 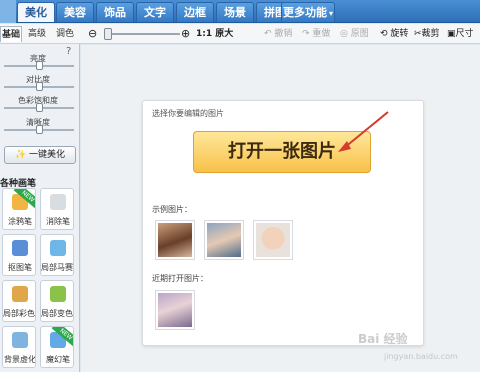 What do you see at coordinates (418, 350) in the screenshot?
I see `watermark: Bai 经验 jingyan.baidu.com` at bounding box center [418, 350].